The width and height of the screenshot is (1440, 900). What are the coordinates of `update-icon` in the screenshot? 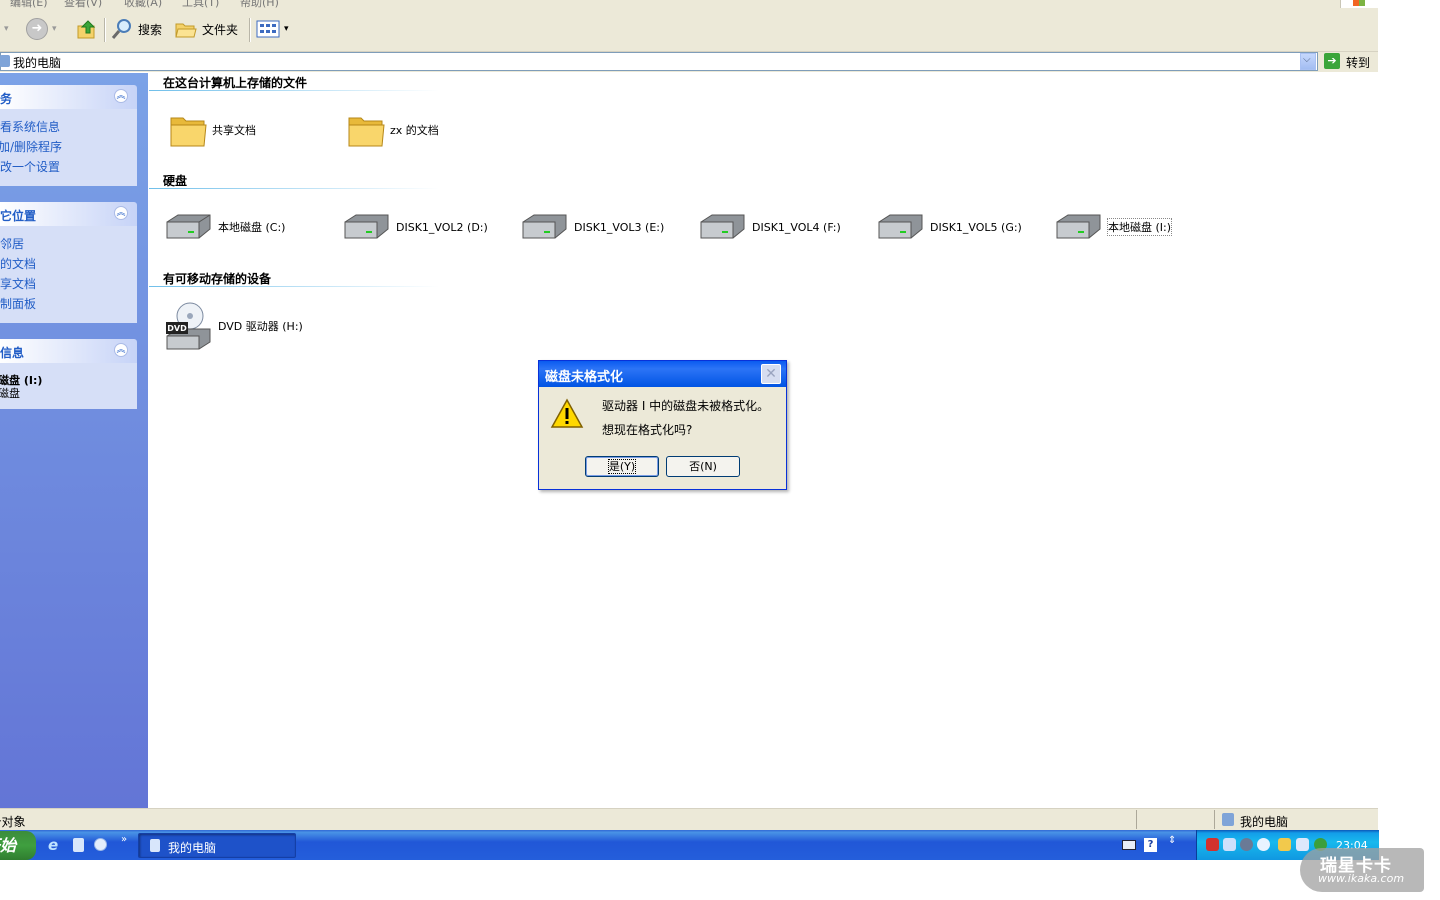 It's located at (1263, 844).